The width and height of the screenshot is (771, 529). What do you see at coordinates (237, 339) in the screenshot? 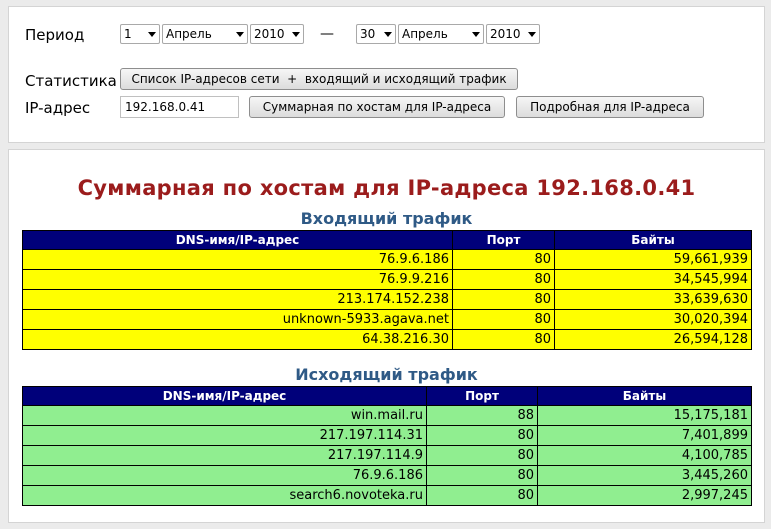
I see `host-cell: 64.38.216.30` at bounding box center [237, 339].